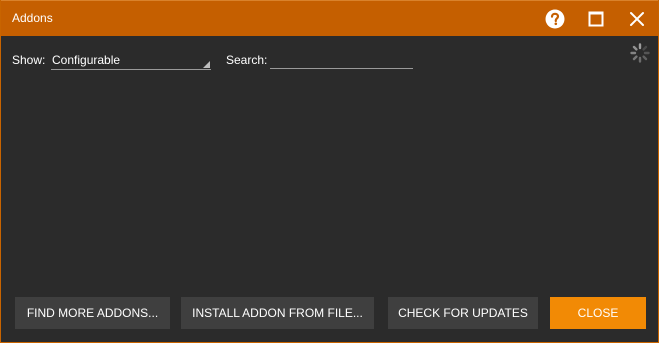 The image size is (659, 343). I want to click on help-circle-icon, so click(555, 19).